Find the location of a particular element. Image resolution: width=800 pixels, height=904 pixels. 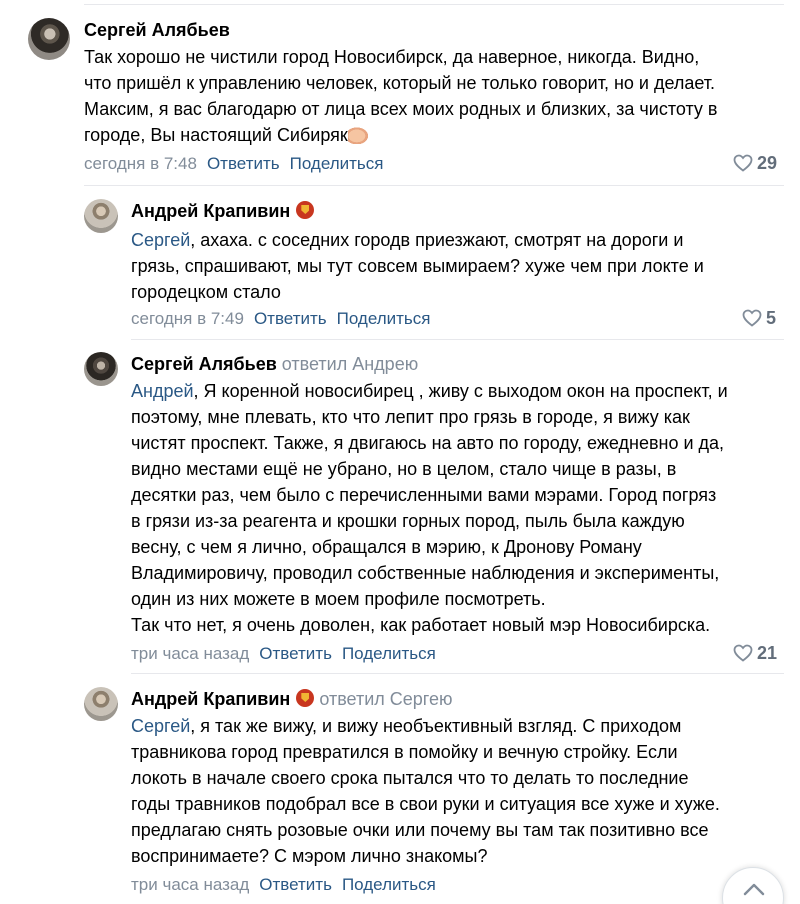

comment-line: городе, Вы настоящий Сибиряк is located at coordinates (216, 135).